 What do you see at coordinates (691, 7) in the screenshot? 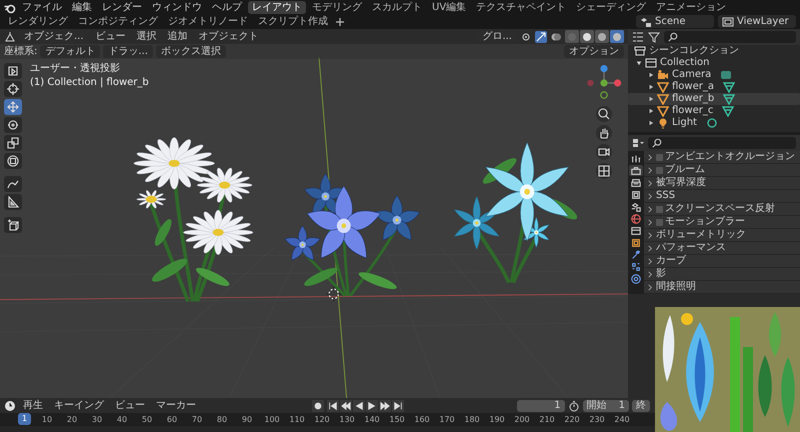
I see `workspace-tab: アニメーション` at bounding box center [691, 7].